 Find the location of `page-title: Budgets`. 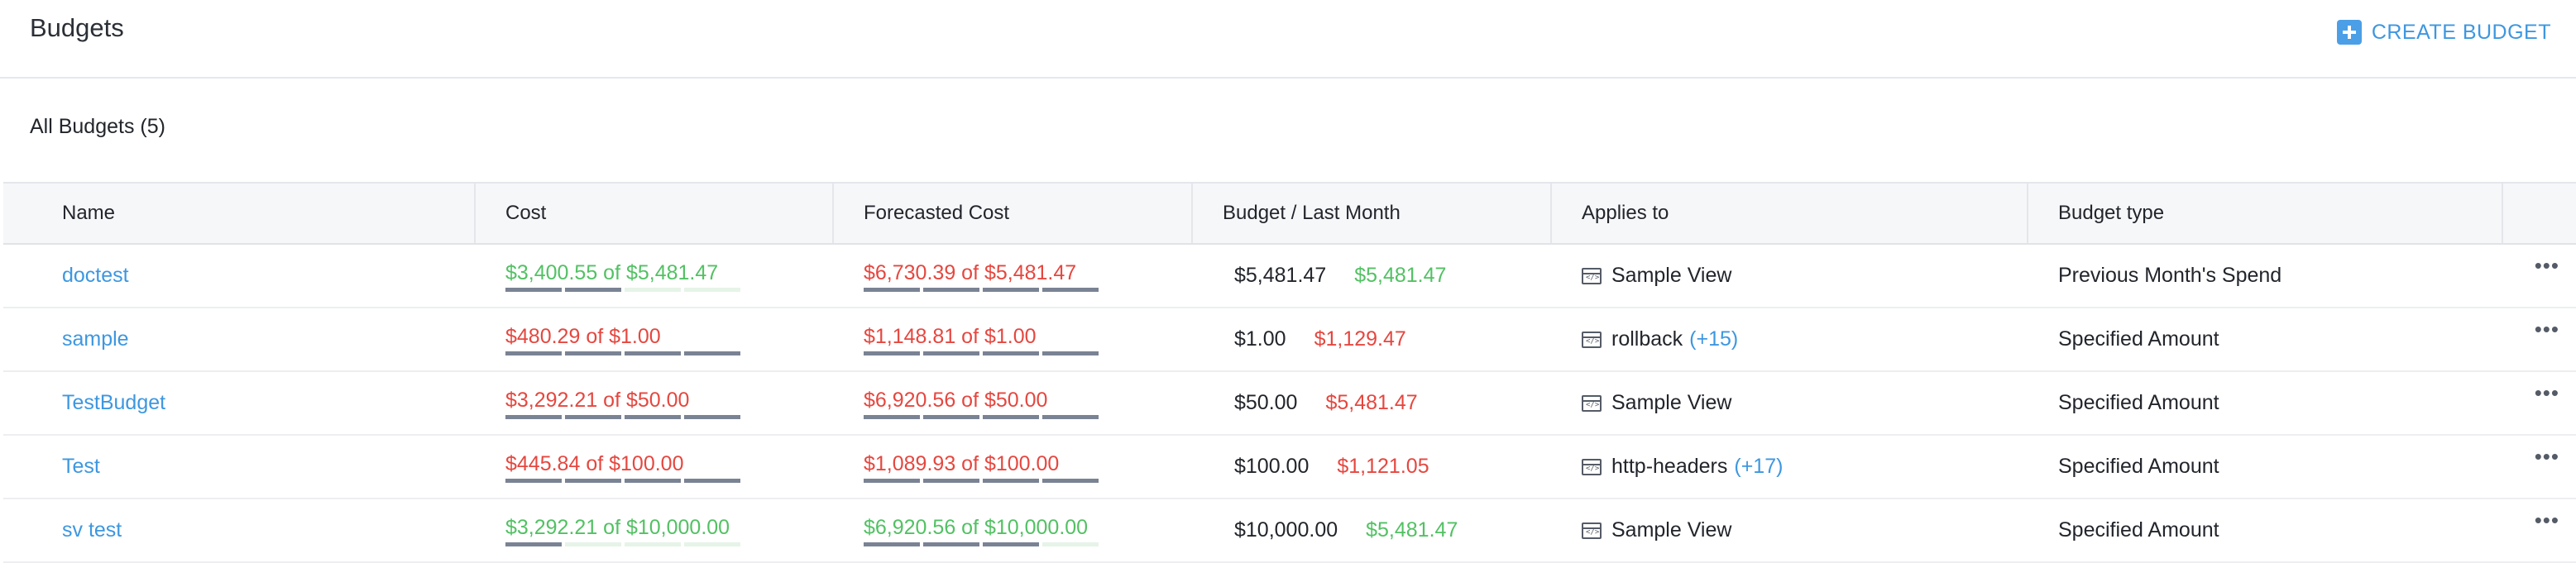

page-title: Budgets is located at coordinates (77, 27).